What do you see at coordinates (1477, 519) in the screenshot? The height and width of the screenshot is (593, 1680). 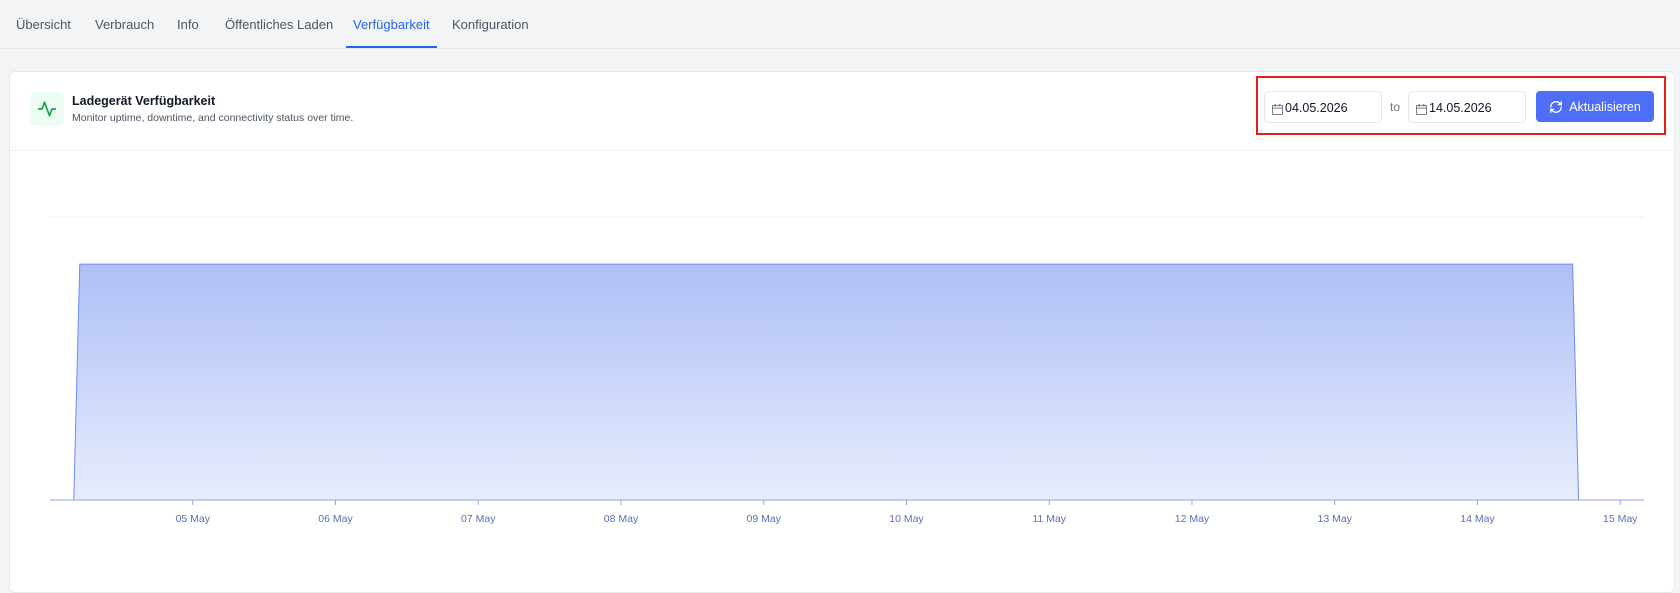 I see `x-tick-label: 14 May` at bounding box center [1477, 519].